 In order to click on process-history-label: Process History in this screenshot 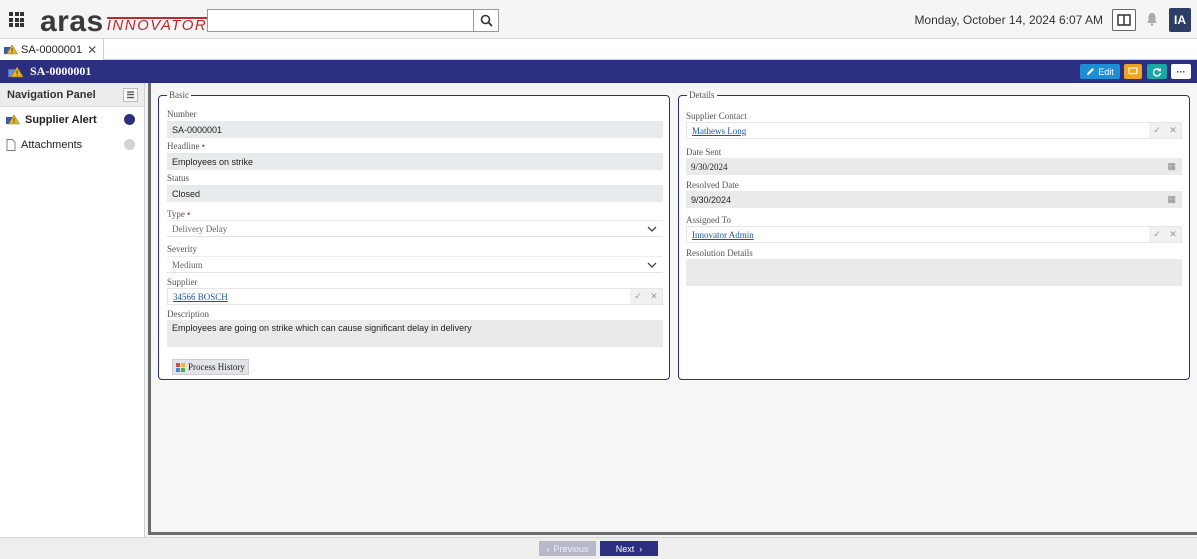, I will do `click(216, 367)`.